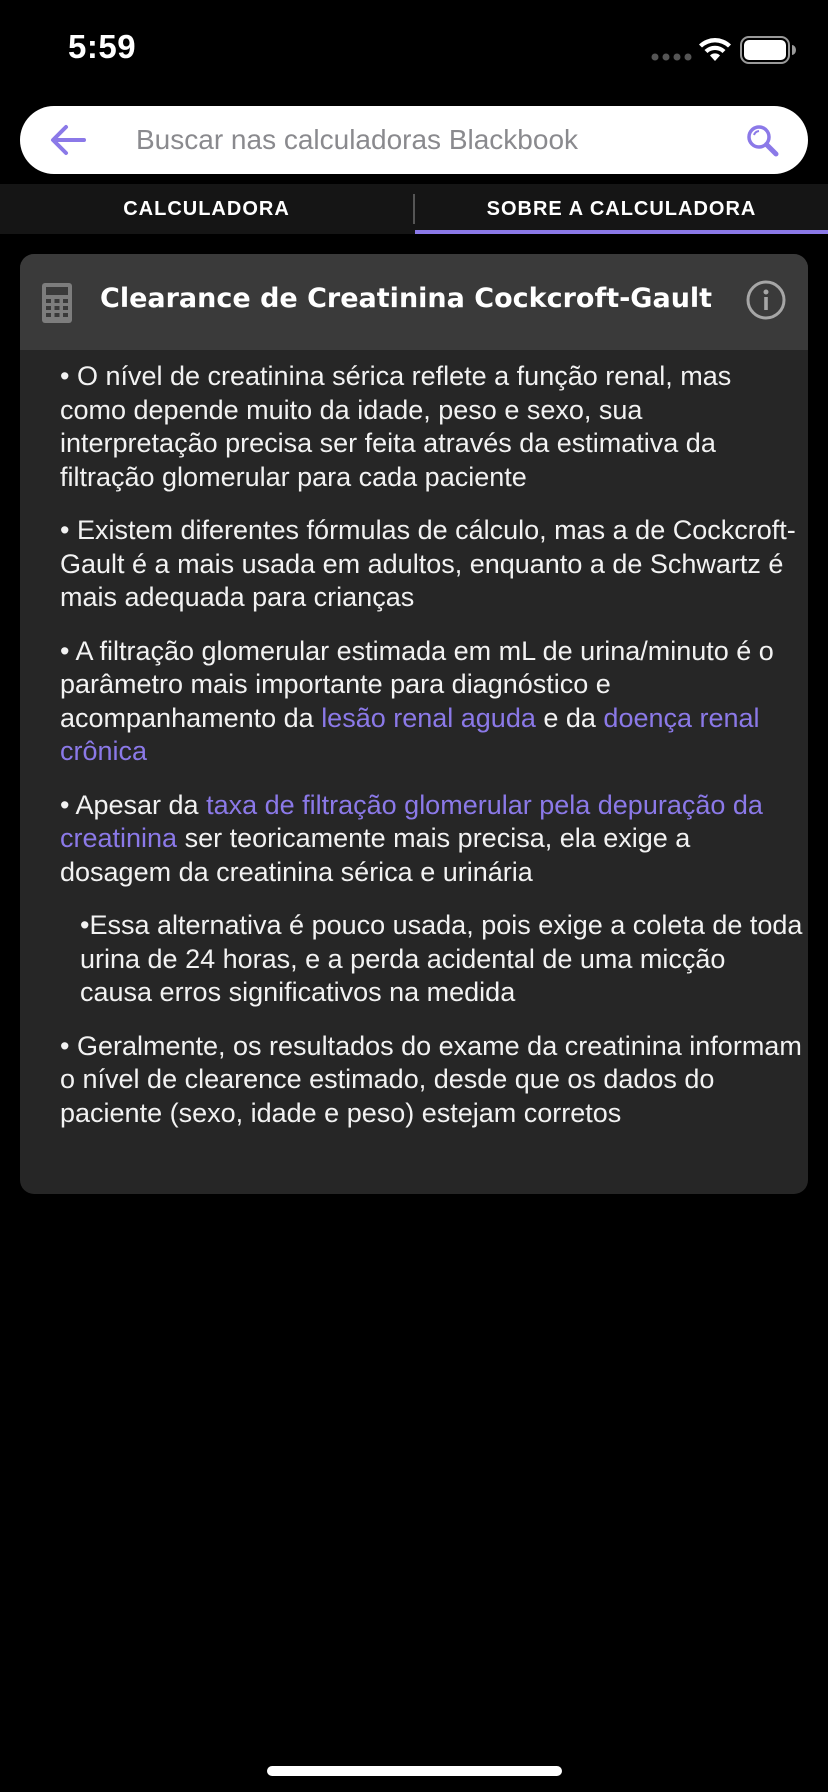  Describe the element at coordinates (133, 804) in the screenshot. I see `paragraph-4-text: • Apesar da` at that location.